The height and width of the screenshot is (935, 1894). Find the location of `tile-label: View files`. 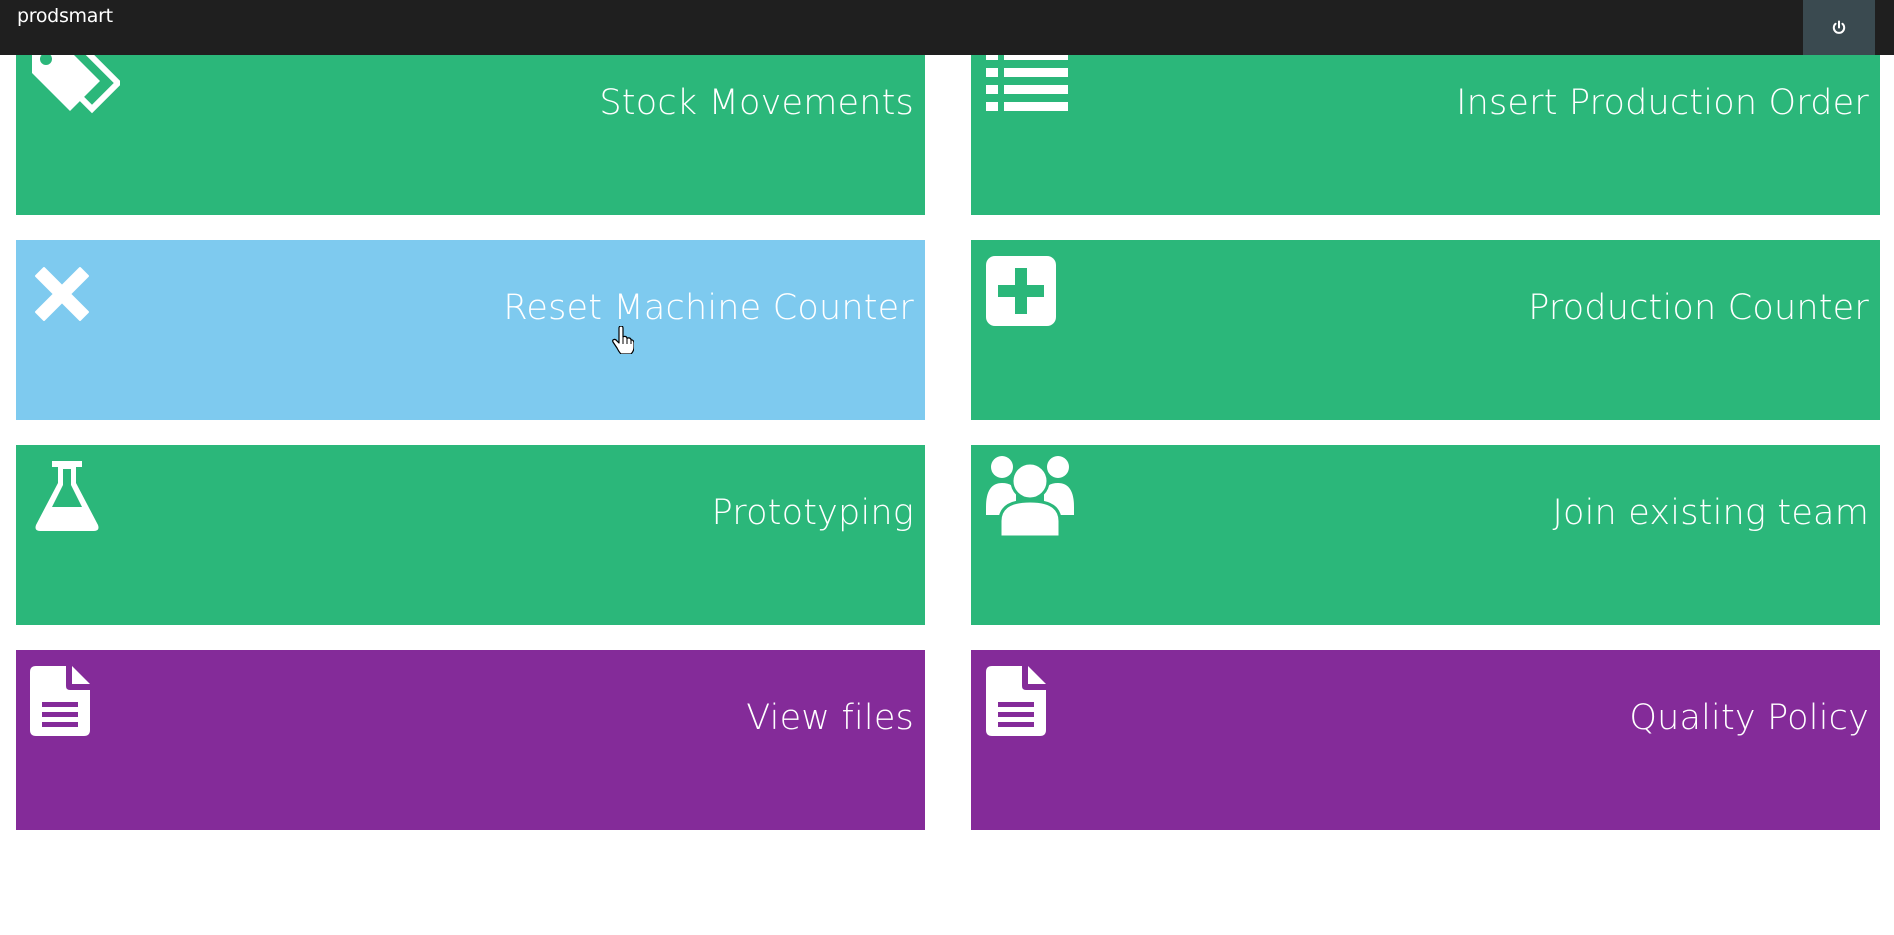

tile-label: View files is located at coordinates (830, 718).